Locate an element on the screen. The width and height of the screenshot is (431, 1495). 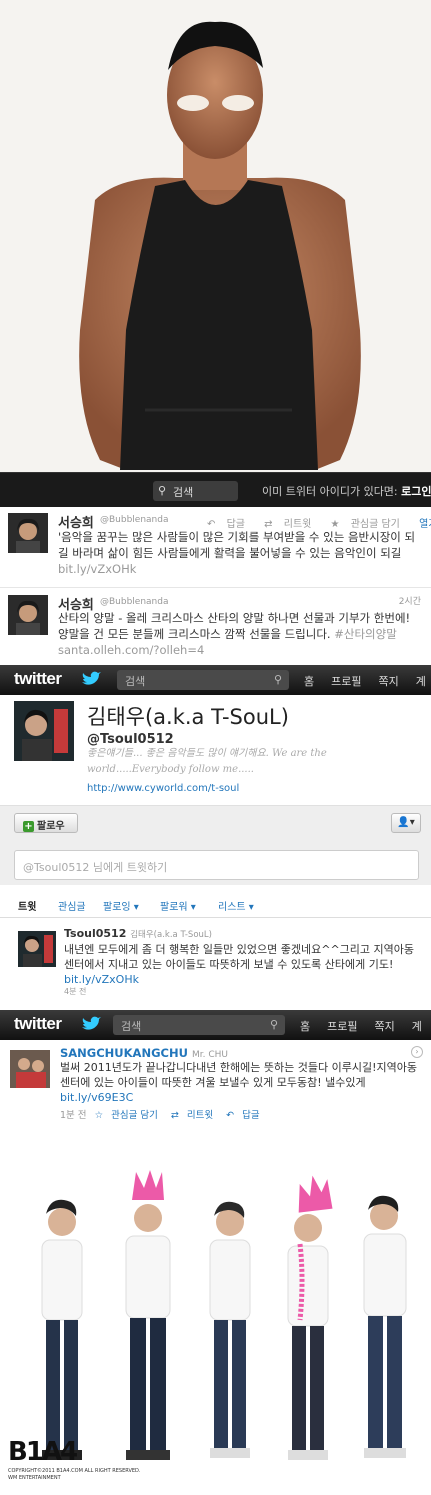
follow-button: + 팔로우 is located at coordinates (46, 823).